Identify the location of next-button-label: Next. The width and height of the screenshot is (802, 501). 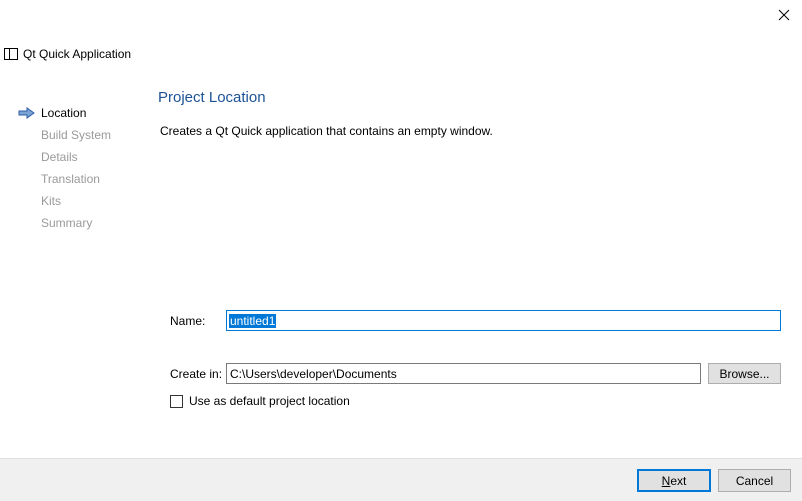
(674, 480).